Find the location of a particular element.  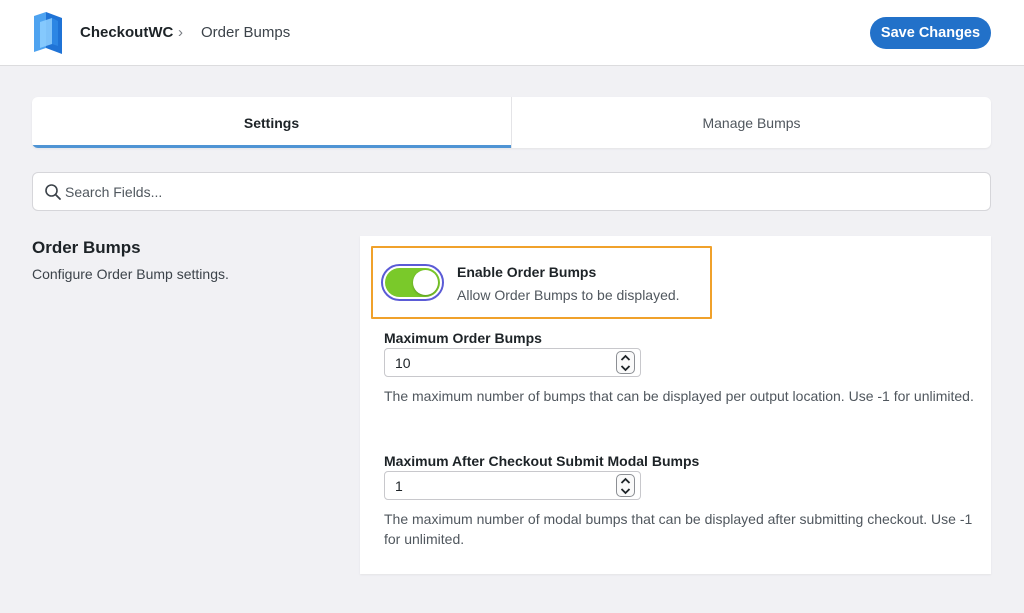

top-bar: CheckoutWC › Order Bumps Save Changes is located at coordinates (512, 33).